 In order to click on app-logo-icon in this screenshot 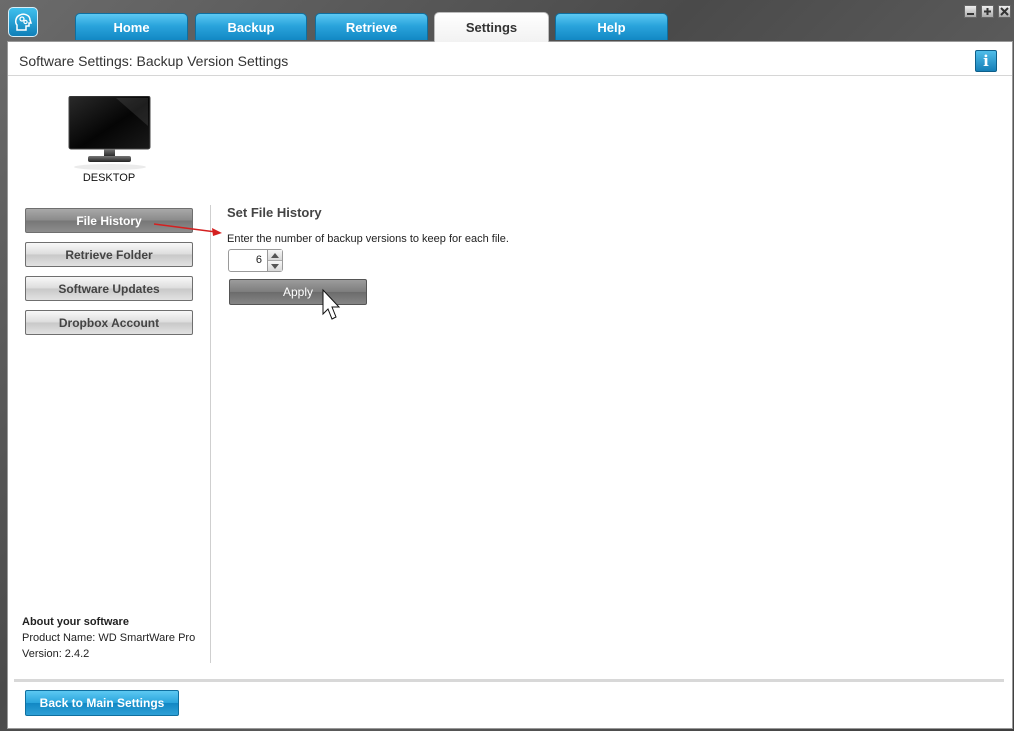, I will do `click(23, 22)`.